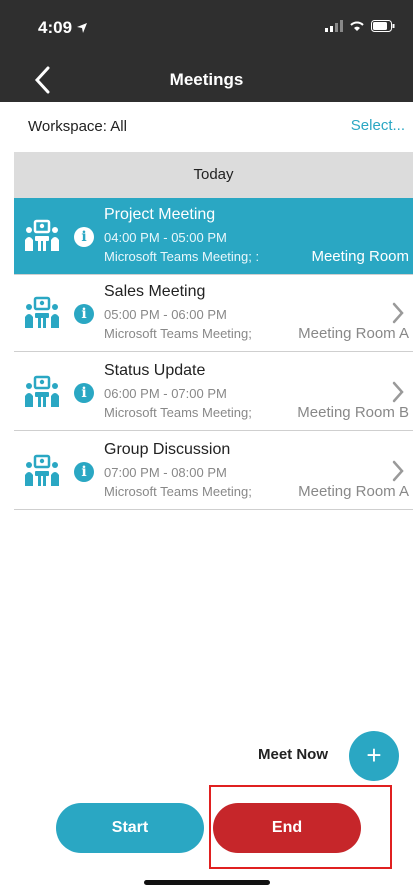 This screenshot has width=413, height=892. I want to click on highlight-box, so click(300, 827).